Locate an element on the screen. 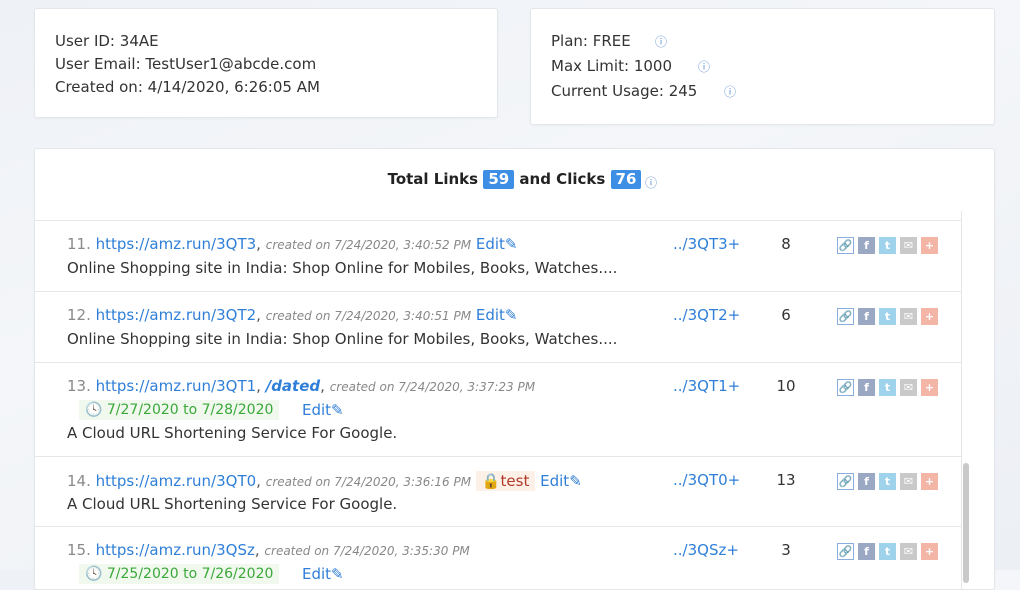 This screenshot has height=590, width=1020. long-url-link: https://amz.run/3QT1 is located at coordinates (176, 386).